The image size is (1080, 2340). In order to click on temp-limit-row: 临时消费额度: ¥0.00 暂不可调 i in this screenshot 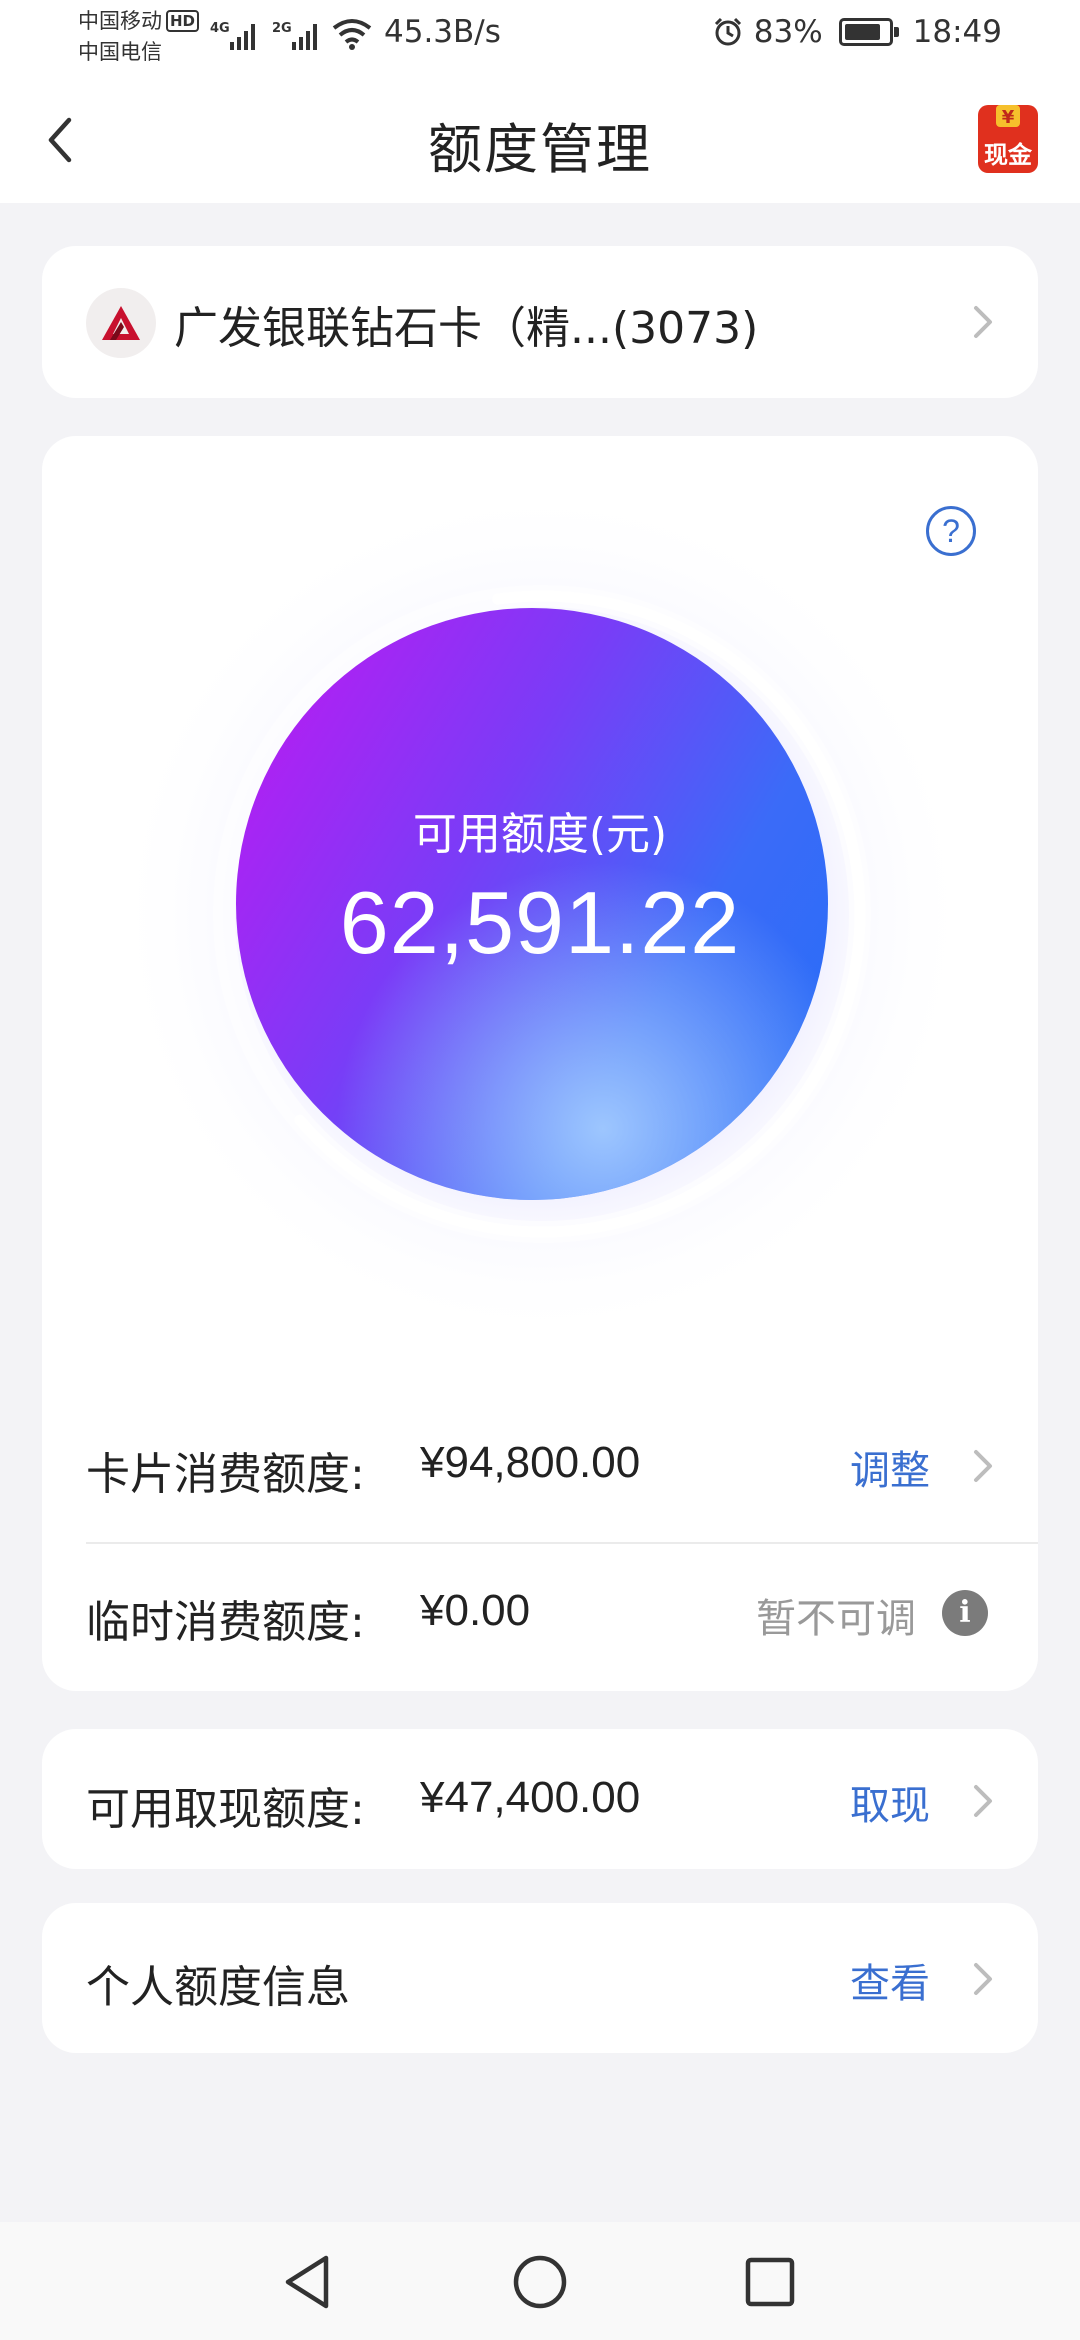, I will do `click(540, 1613)`.